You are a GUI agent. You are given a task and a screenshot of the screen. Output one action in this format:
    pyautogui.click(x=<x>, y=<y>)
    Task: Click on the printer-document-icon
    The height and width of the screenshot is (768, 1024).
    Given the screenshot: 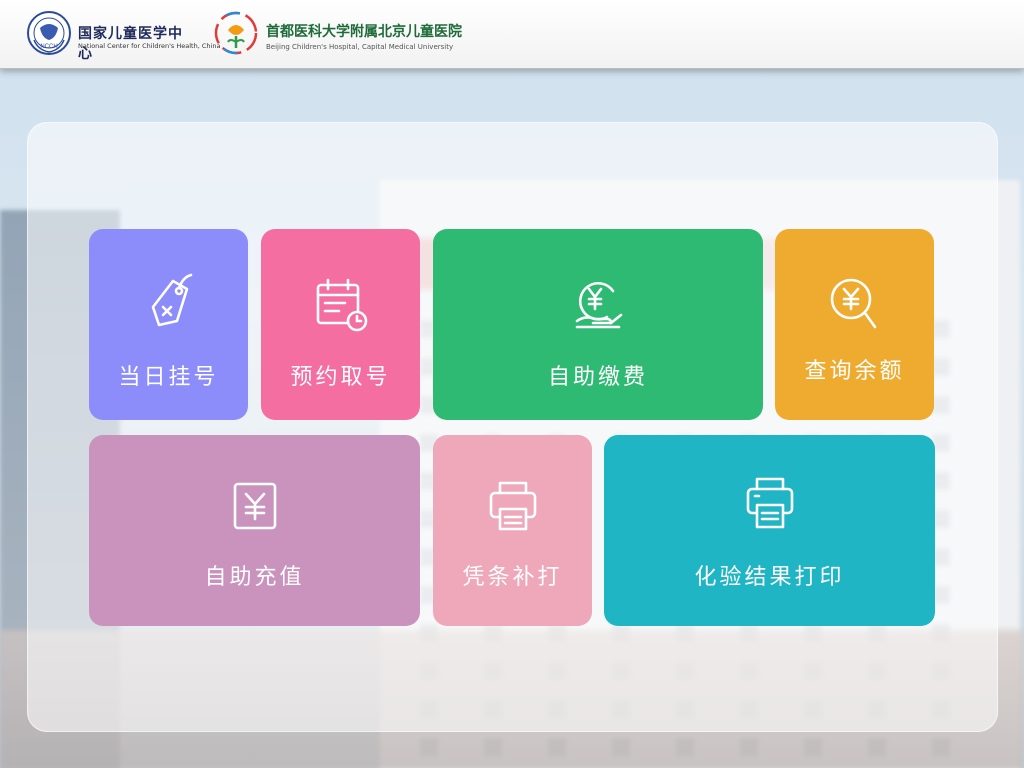 What is the action you would take?
    pyautogui.click(x=770, y=503)
    